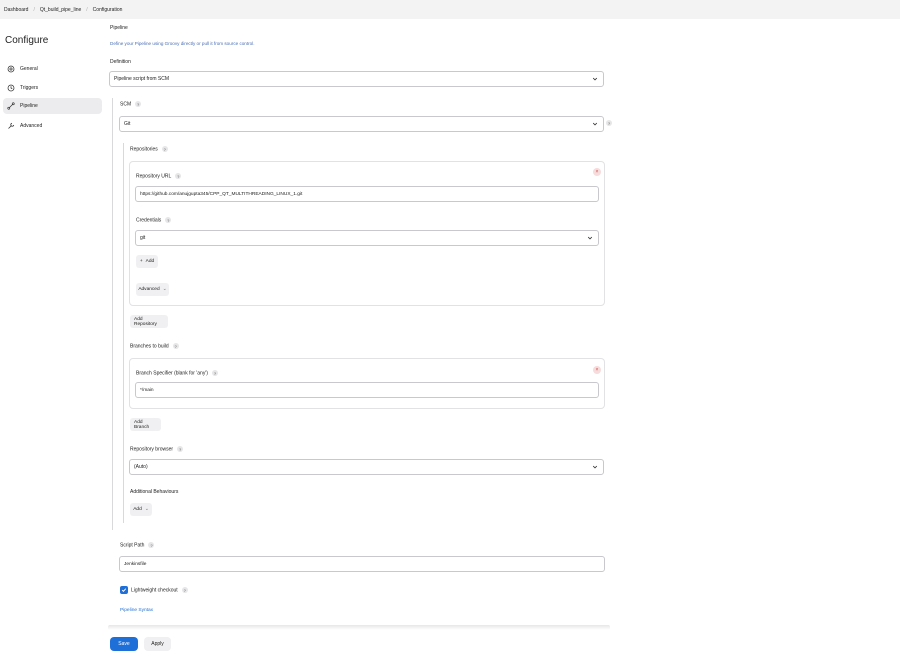 The width and height of the screenshot is (900, 653). I want to click on plus-icon: +, so click(141, 261).